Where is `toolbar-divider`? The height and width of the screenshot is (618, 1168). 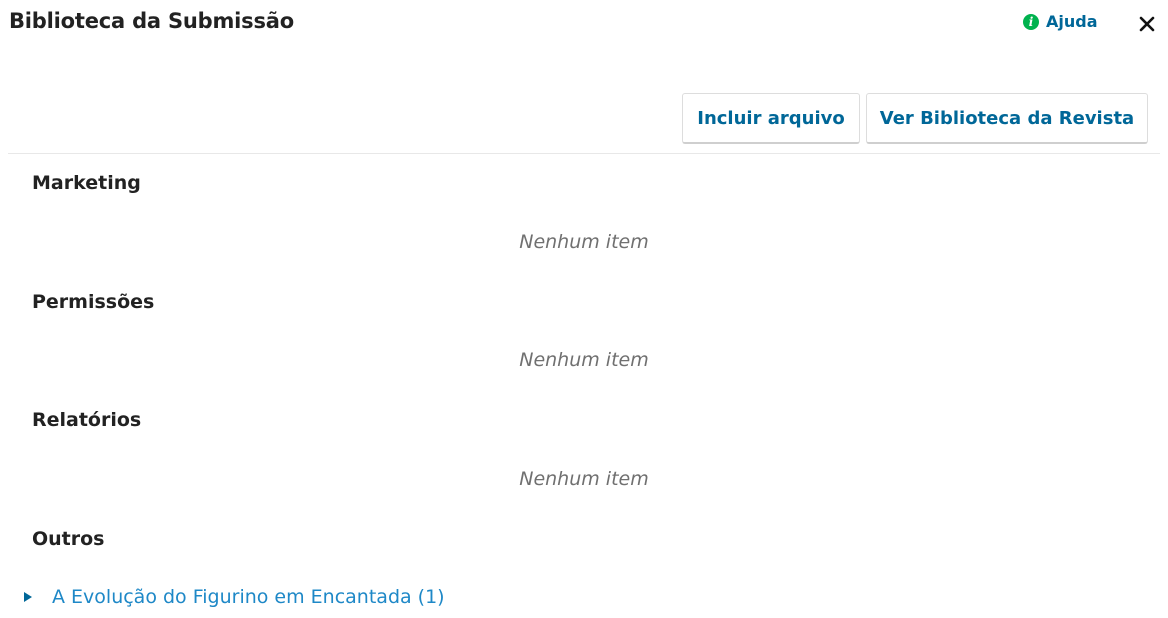
toolbar-divider is located at coordinates (584, 153).